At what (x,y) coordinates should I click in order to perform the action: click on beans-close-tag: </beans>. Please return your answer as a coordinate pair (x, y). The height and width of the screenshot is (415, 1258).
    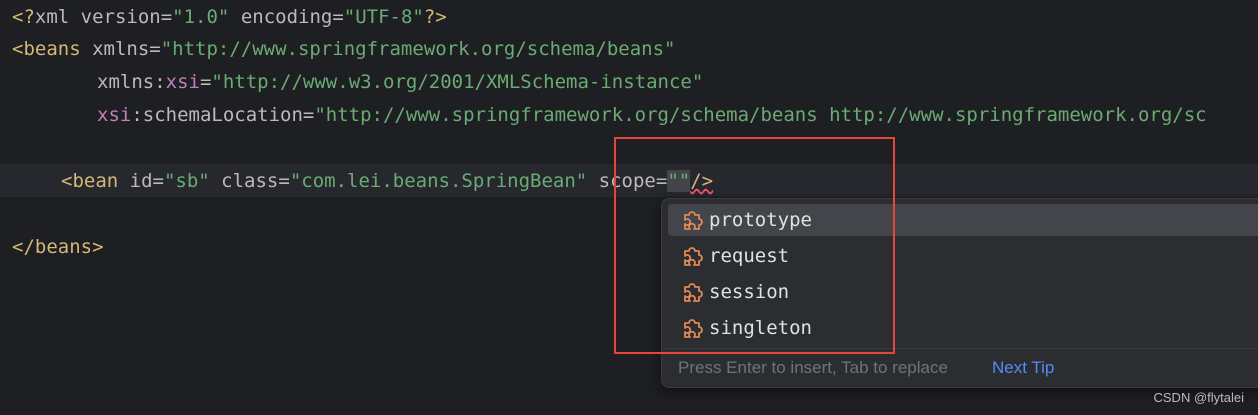
    Looking at the image, I should click on (58, 247).